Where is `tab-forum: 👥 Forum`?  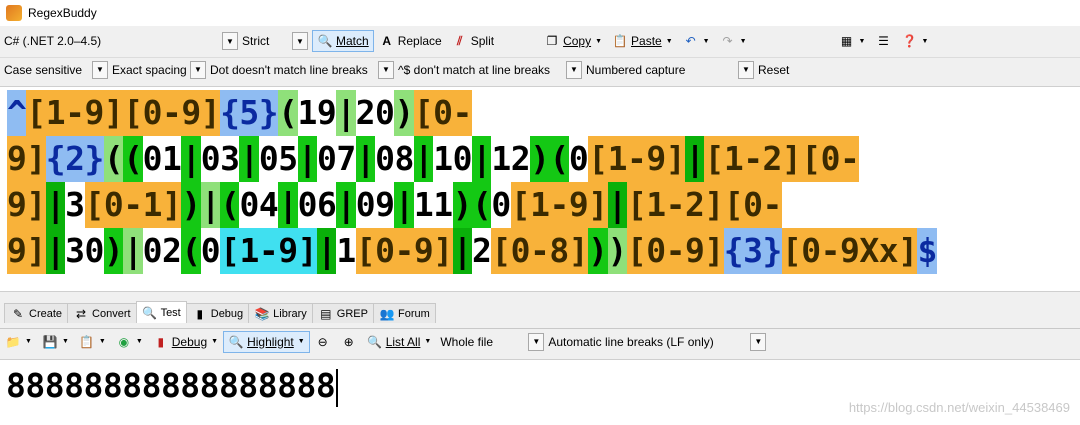
tab-forum: 👥 Forum is located at coordinates (404, 313).